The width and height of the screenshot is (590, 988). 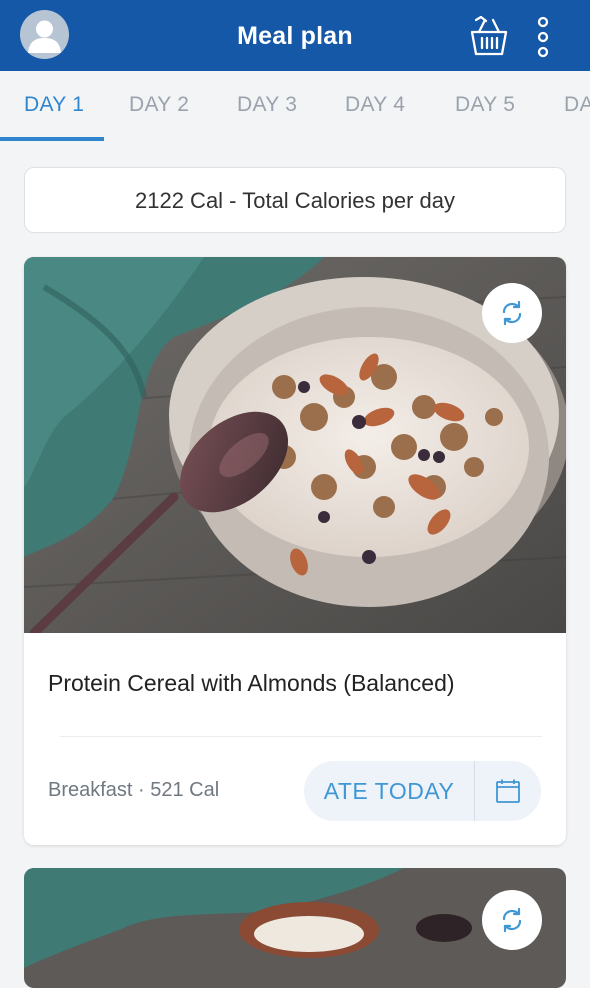 What do you see at coordinates (485, 105) in the screenshot?
I see `tab-day-5: DAY 5` at bounding box center [485, 105].